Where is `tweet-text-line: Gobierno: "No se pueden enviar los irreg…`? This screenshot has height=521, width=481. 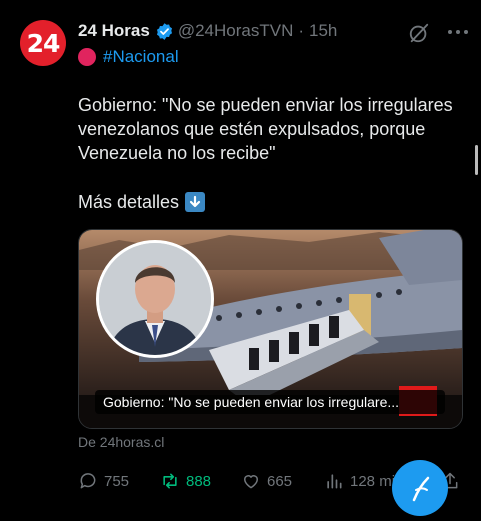 tweet-text-line: Gobierno: "No se pueden enviar los irreg… is located at coordinates (265, 105).